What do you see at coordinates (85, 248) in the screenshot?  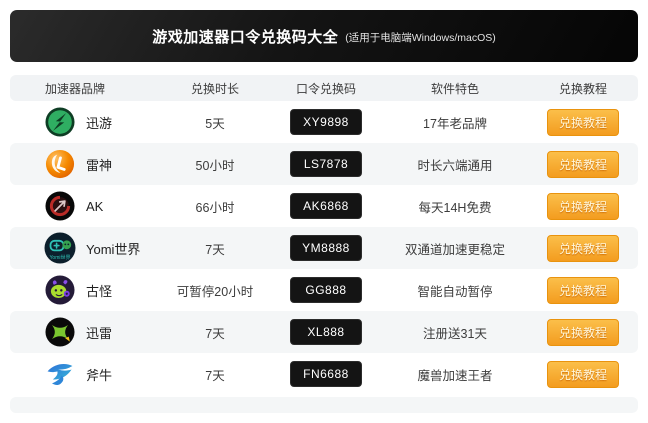 I see `brand-cell: Yomi世界 Yomi世界` at bounding box center [85, 248].